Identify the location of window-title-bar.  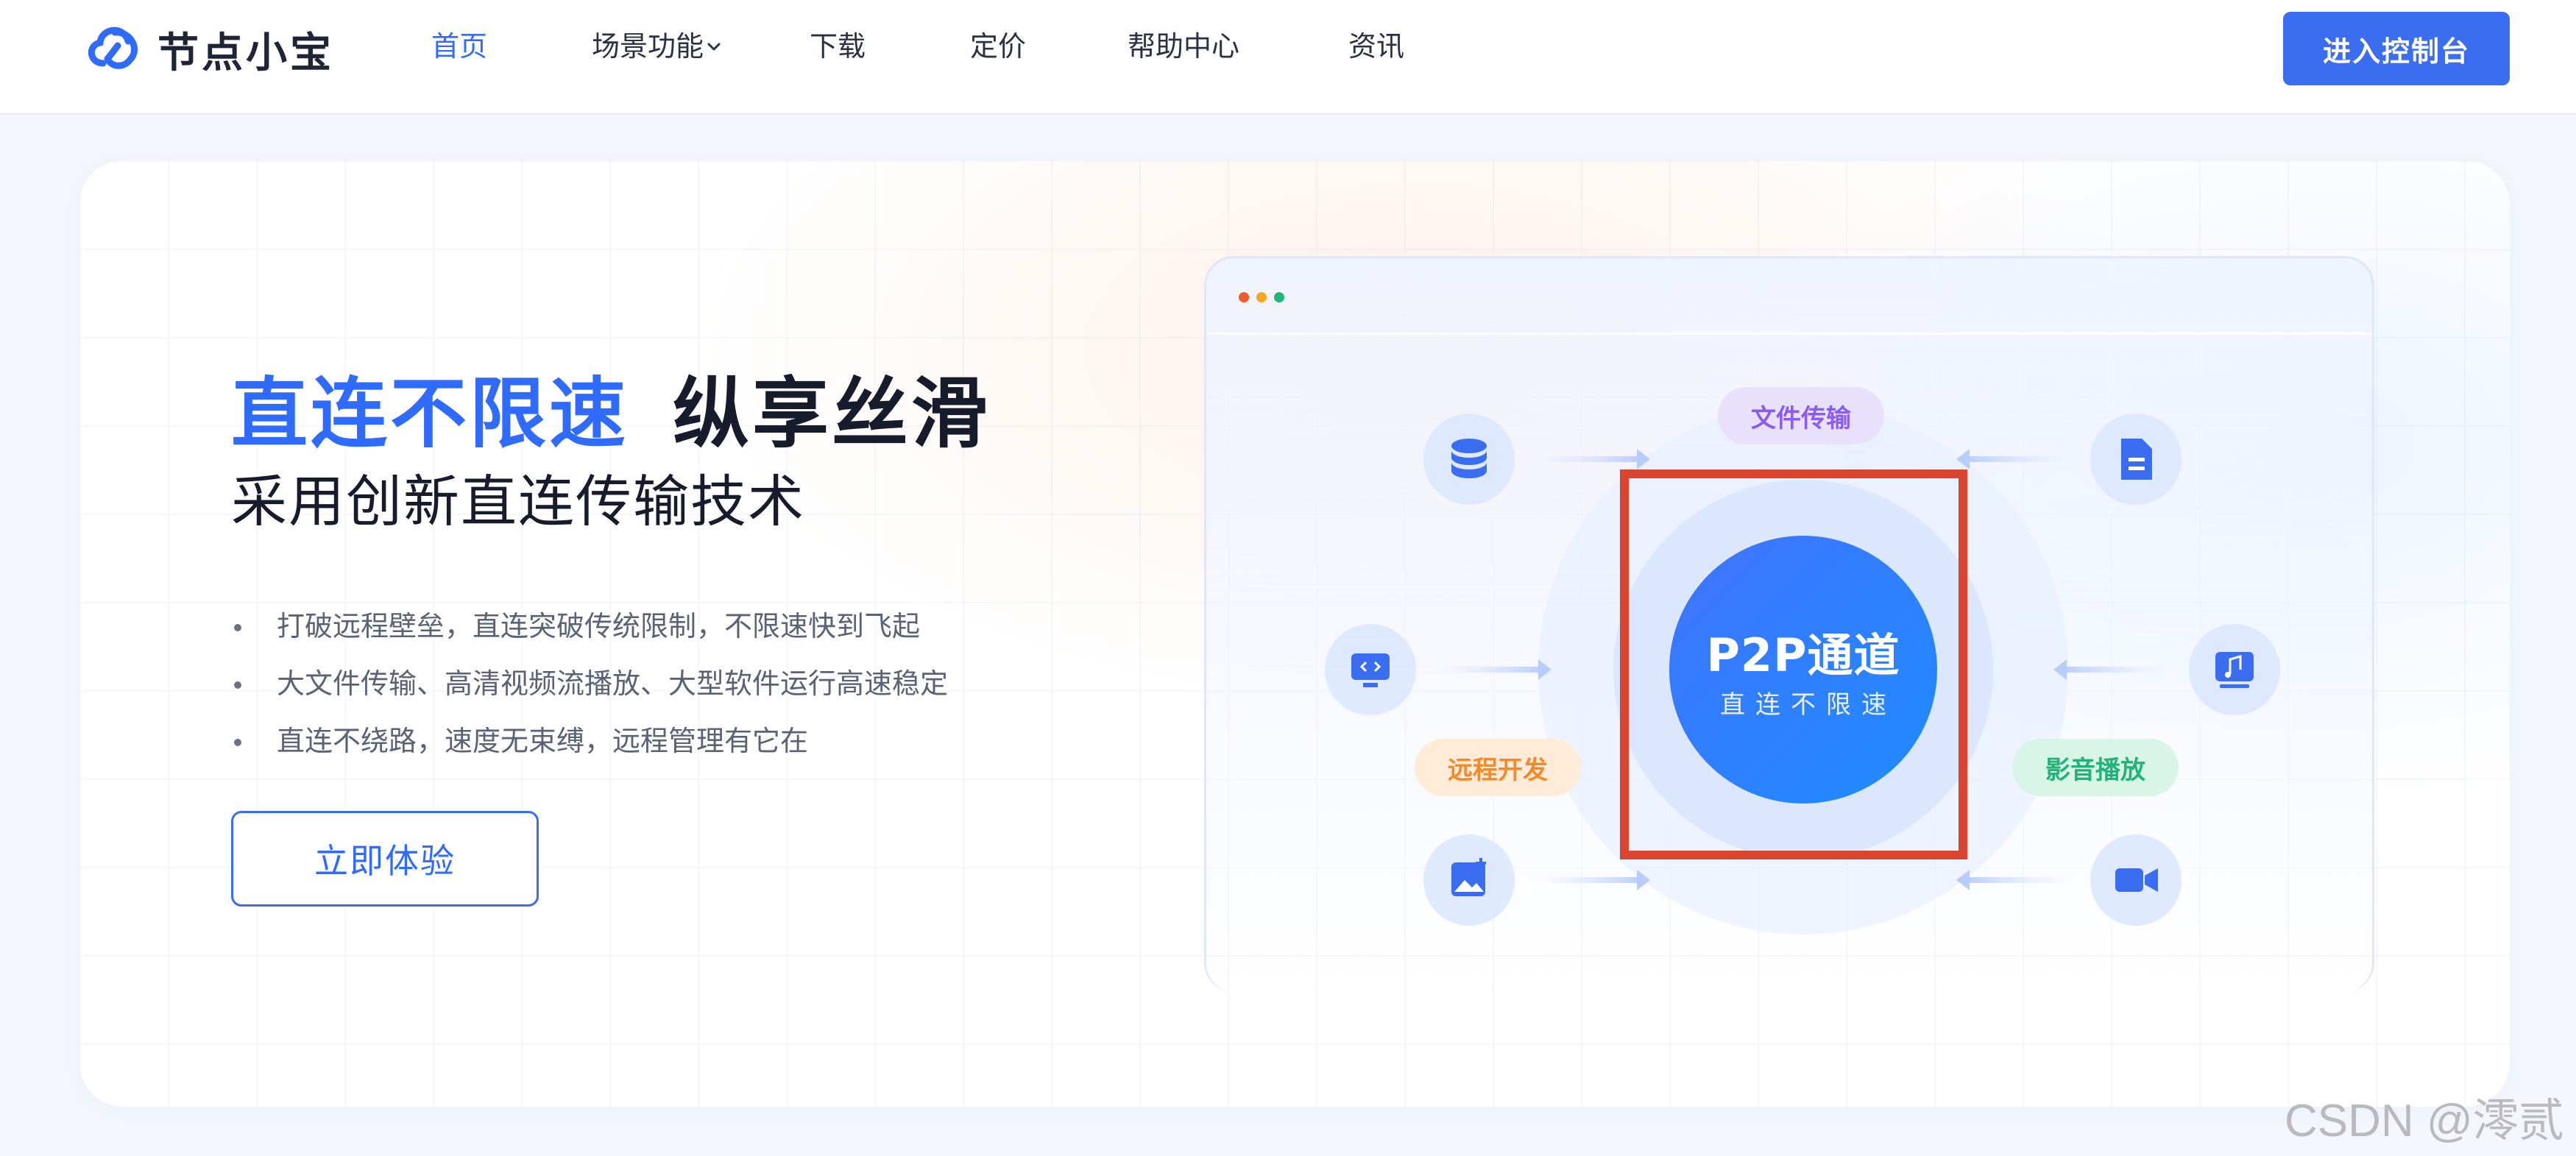
(1789, 297).